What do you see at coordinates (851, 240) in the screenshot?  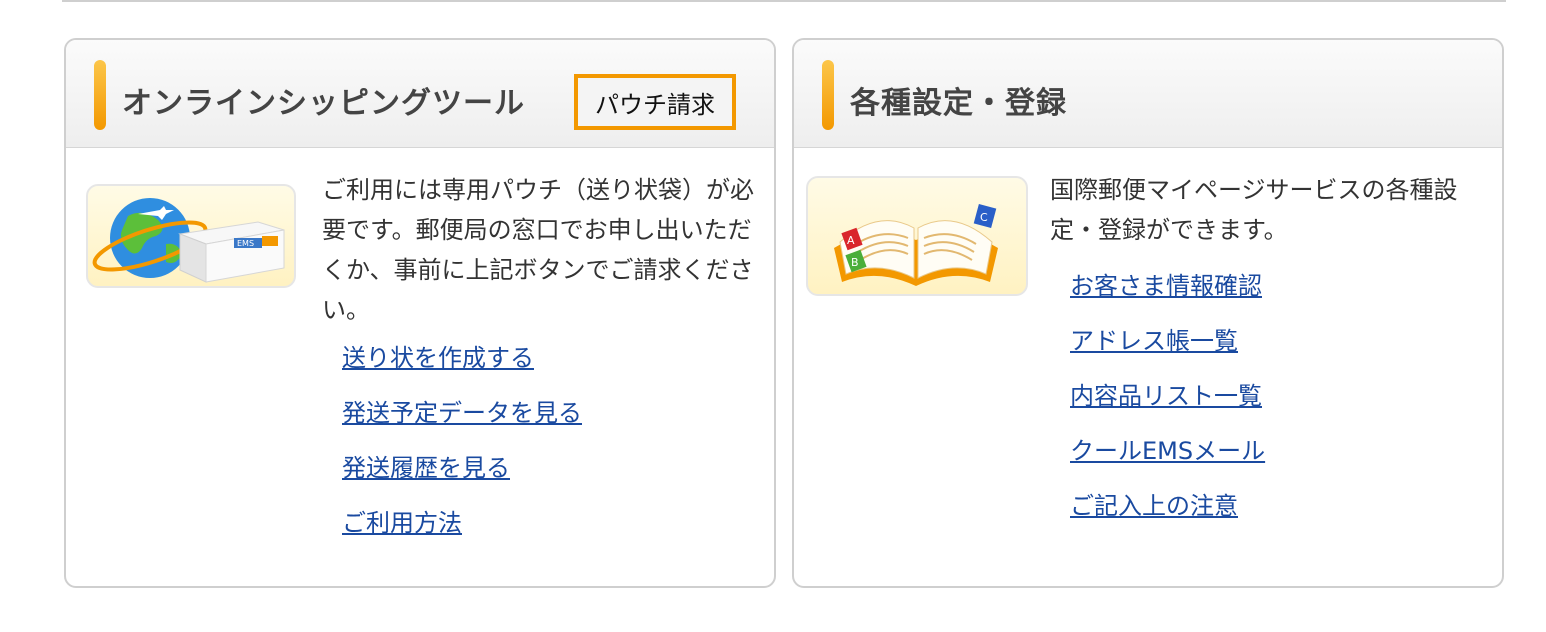 I see `tab-letter-a: A` at bounding box center [851, 240].